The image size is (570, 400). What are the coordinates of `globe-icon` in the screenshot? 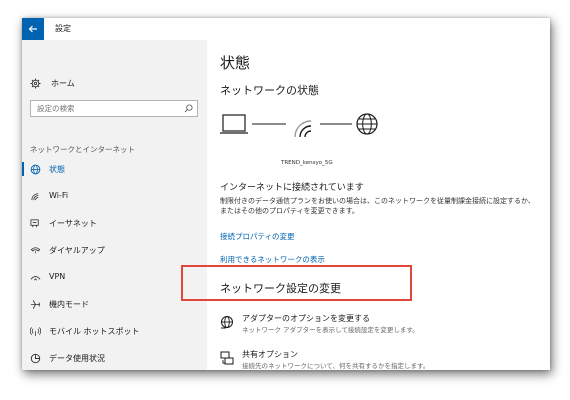 It's located at (35, 169).